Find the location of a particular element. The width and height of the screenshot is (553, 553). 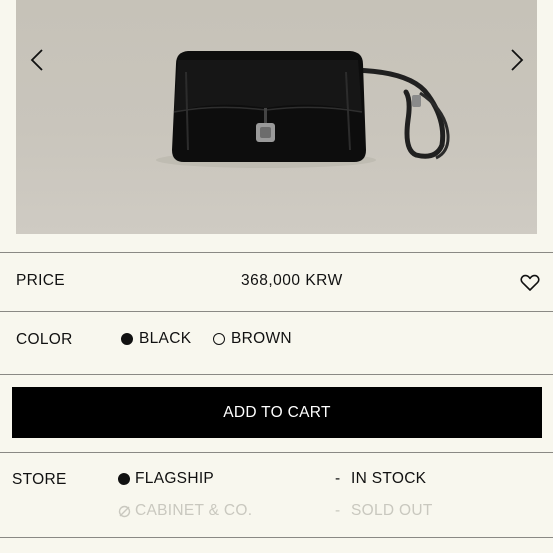

color-label: COLOR is located at coordinates (44, 339).